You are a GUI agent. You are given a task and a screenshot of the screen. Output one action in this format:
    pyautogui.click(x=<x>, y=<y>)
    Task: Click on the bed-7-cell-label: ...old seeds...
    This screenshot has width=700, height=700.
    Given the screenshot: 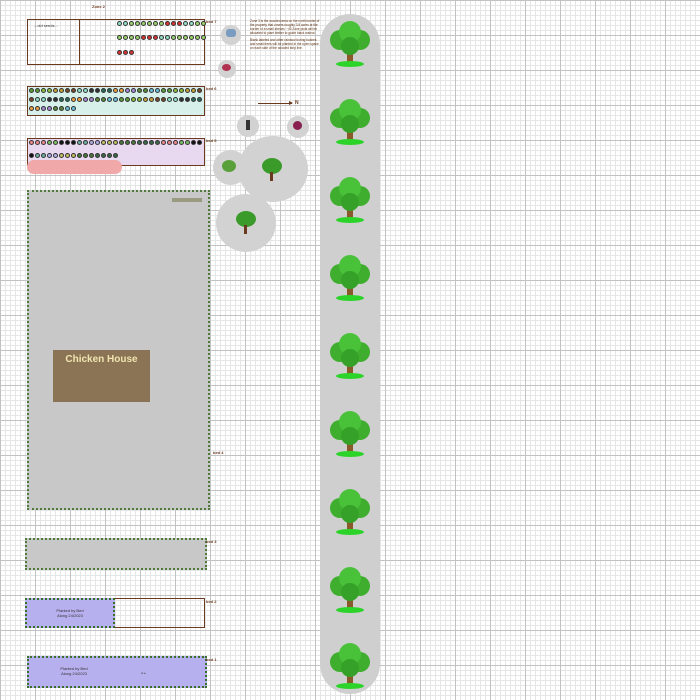 What is the action you would take?
    pyautogui.click(x=46, y=25)
    